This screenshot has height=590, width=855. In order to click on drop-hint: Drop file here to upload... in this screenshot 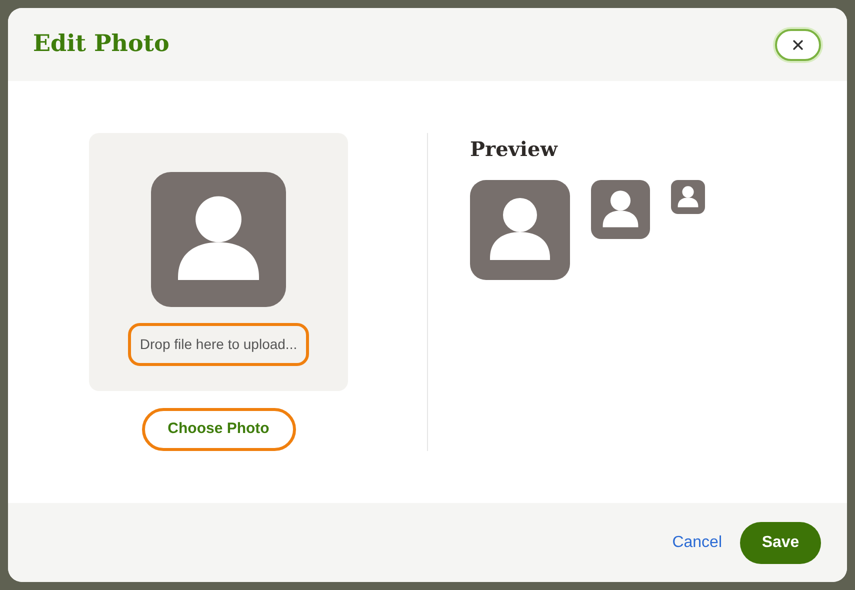, I will do `click(219, 344)`.